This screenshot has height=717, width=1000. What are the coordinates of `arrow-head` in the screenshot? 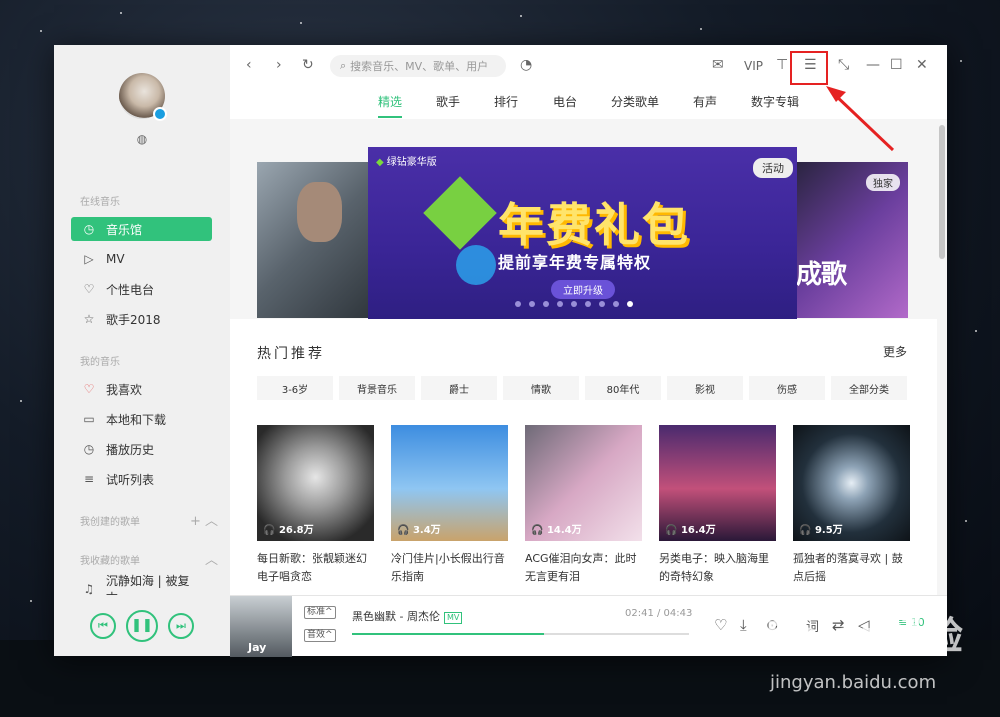 It's located at (836, 94).